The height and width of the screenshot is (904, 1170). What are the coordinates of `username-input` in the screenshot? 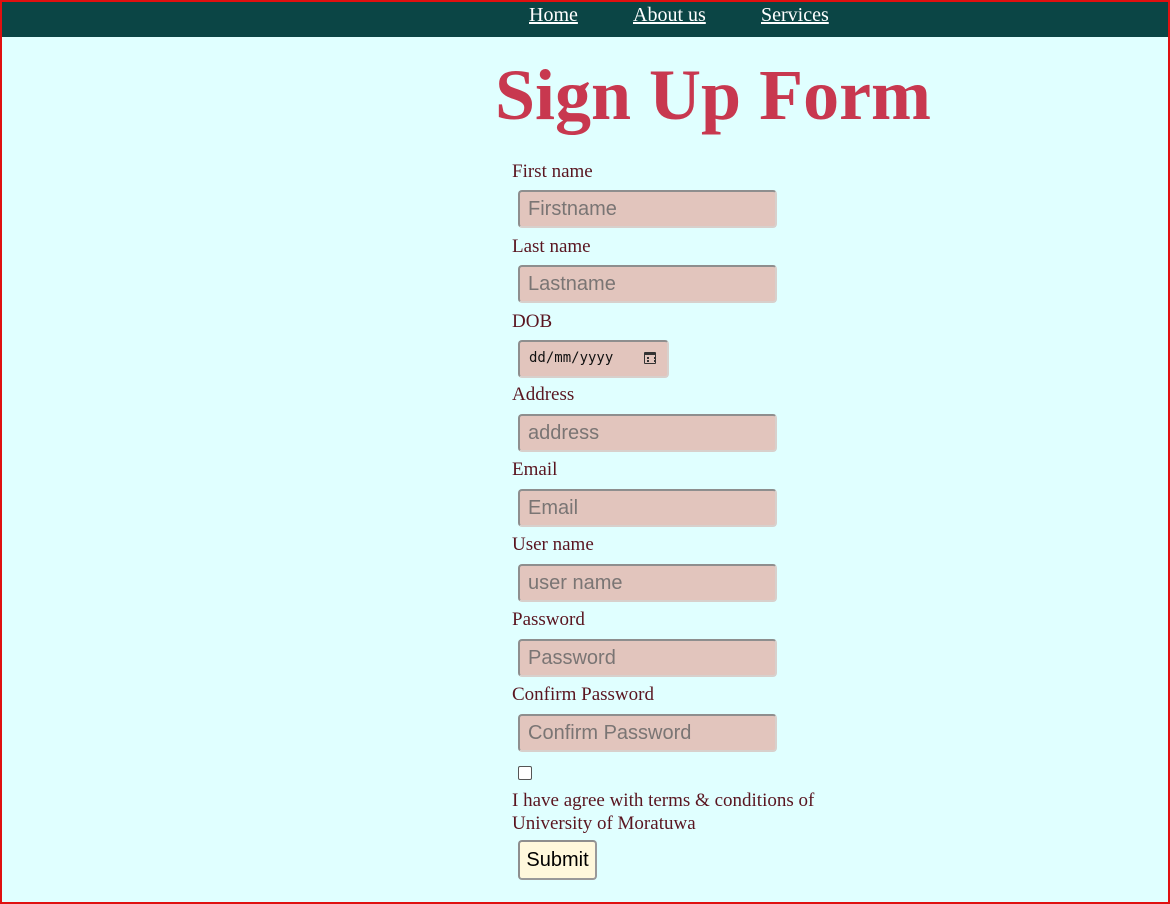 It's located at (647, 583).